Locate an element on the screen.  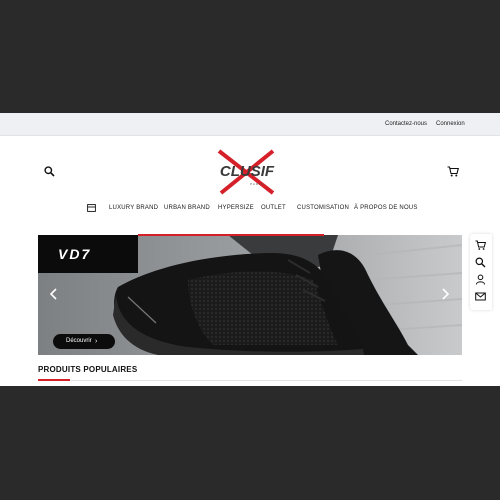
nav-item-hypersize: HYPERSIZE is located at coordinates (236, 208).